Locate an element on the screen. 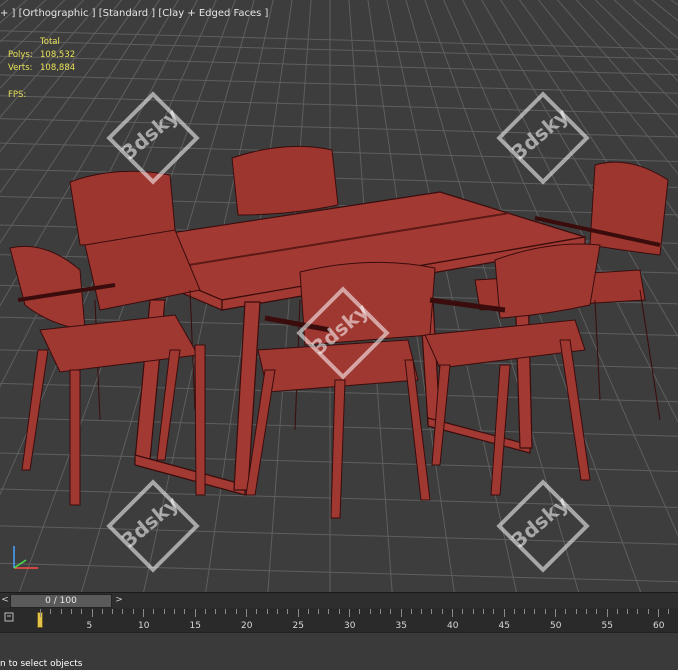  time-slider-bar: < 0 / 100 > is located at coordinates (339, 600).